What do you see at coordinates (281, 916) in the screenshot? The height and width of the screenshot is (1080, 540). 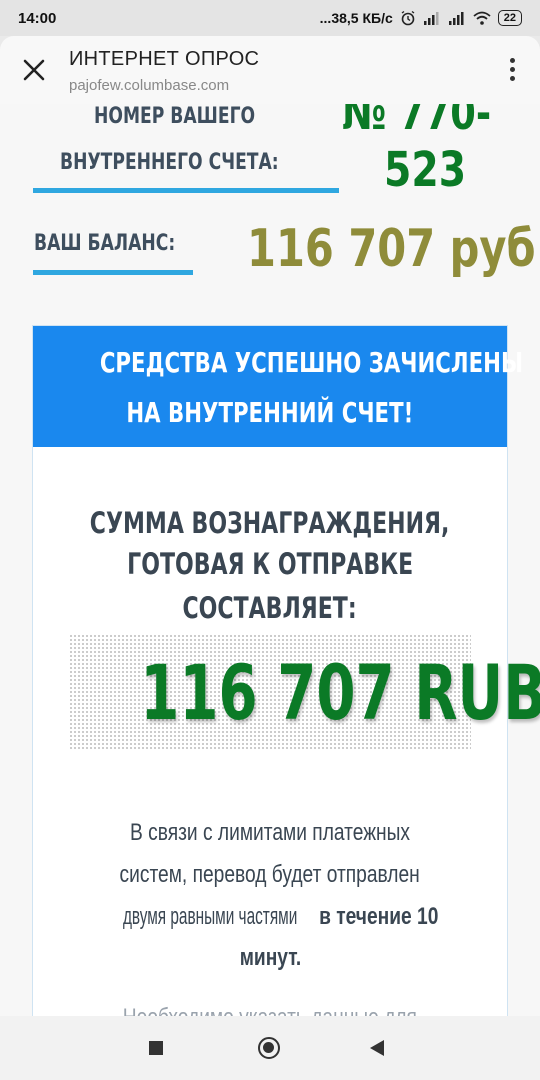 I see `note-line3: двумя равными частями в течение 10` at bounding box center [281, 916].